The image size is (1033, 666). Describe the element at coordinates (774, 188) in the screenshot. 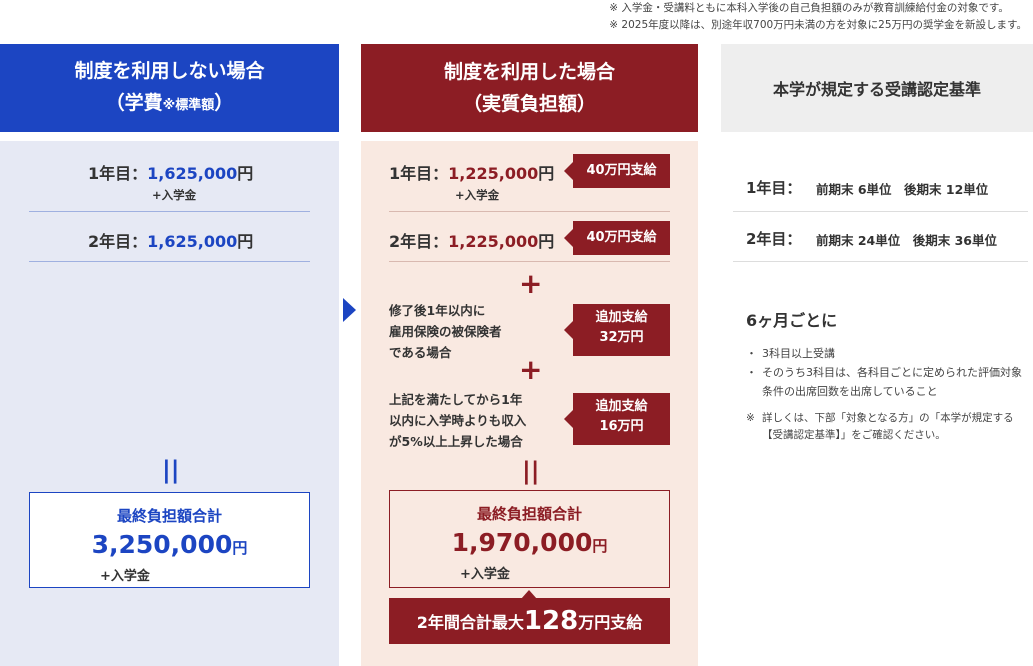

I see `criteria-year1-label: 1年目：` at that location.